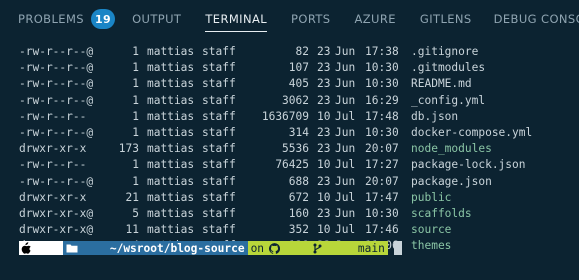 This screenshot has width=579, height=280. I want to click on prompt-path-segment: ~/wsroot/blog-source, so click(155, 248).